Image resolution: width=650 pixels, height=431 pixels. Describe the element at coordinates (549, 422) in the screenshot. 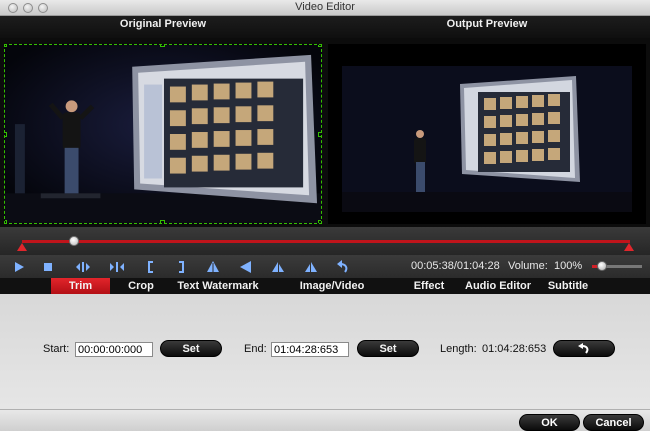

I see `ok-button: OK` at that location.